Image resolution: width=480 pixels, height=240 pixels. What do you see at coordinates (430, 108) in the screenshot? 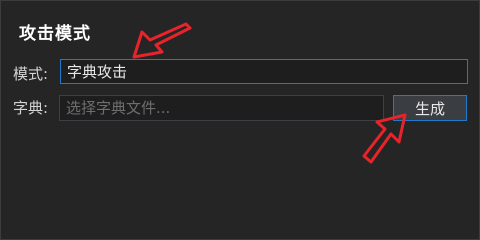
I see `generate-button: 生成` at bounding box center [430, 108].